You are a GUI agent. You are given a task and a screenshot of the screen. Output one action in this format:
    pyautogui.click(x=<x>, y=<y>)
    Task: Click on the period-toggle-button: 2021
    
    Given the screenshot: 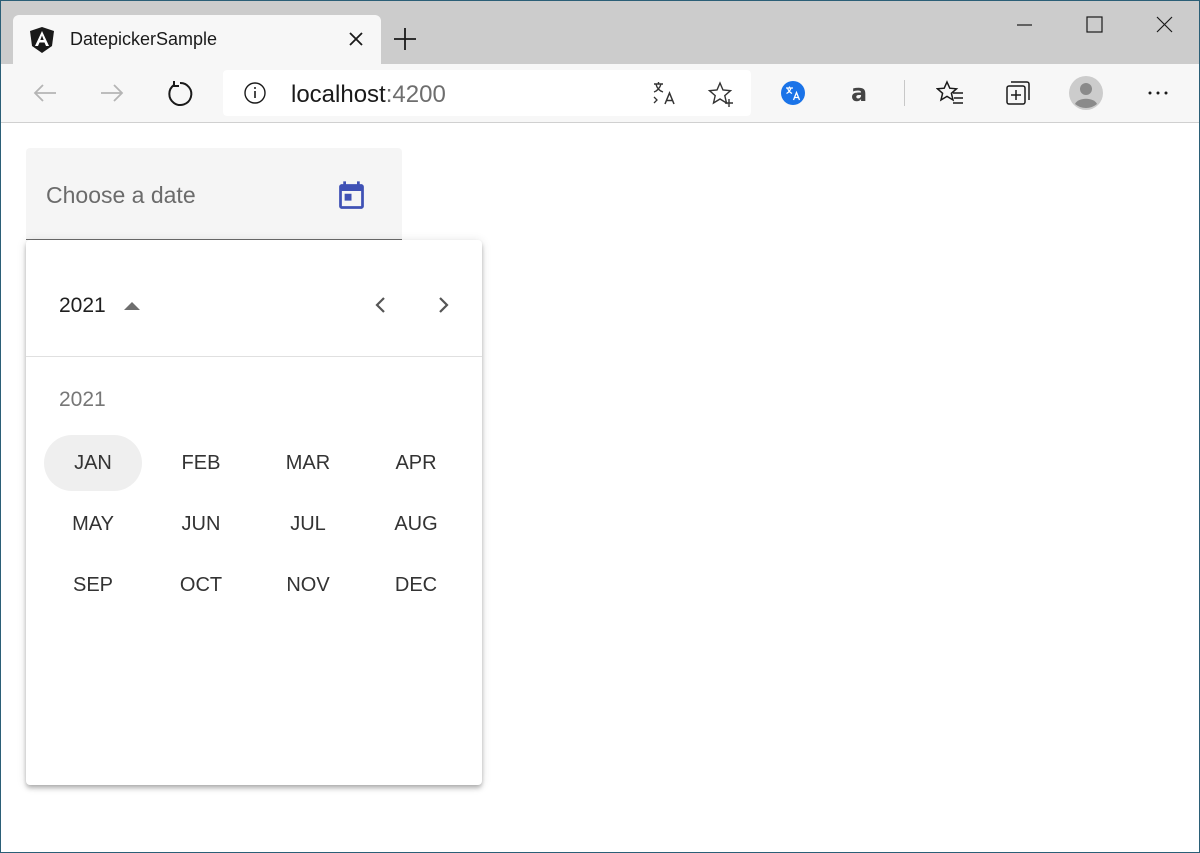 What is the action you would take?
    pyautogui.click(x=99, y=306)
    